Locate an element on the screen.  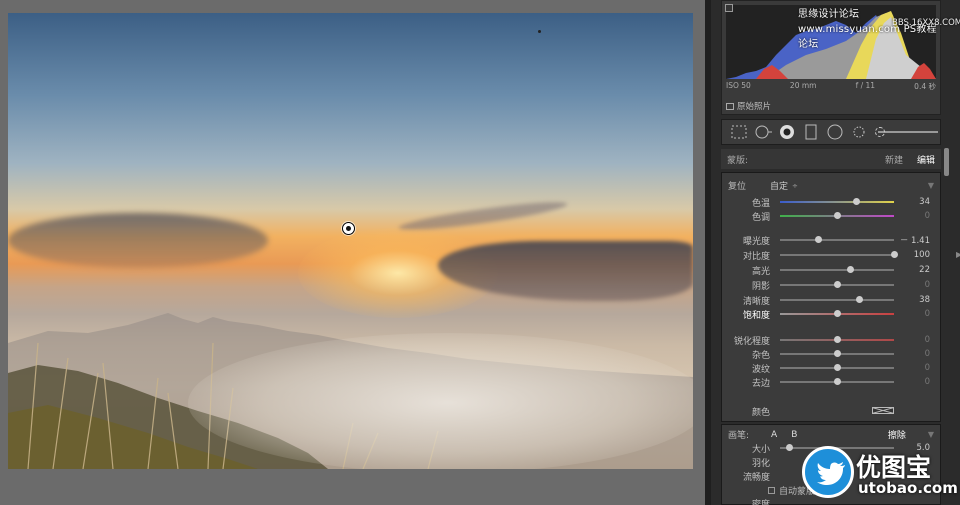
logo-circle is located at coordinates (828, 472).